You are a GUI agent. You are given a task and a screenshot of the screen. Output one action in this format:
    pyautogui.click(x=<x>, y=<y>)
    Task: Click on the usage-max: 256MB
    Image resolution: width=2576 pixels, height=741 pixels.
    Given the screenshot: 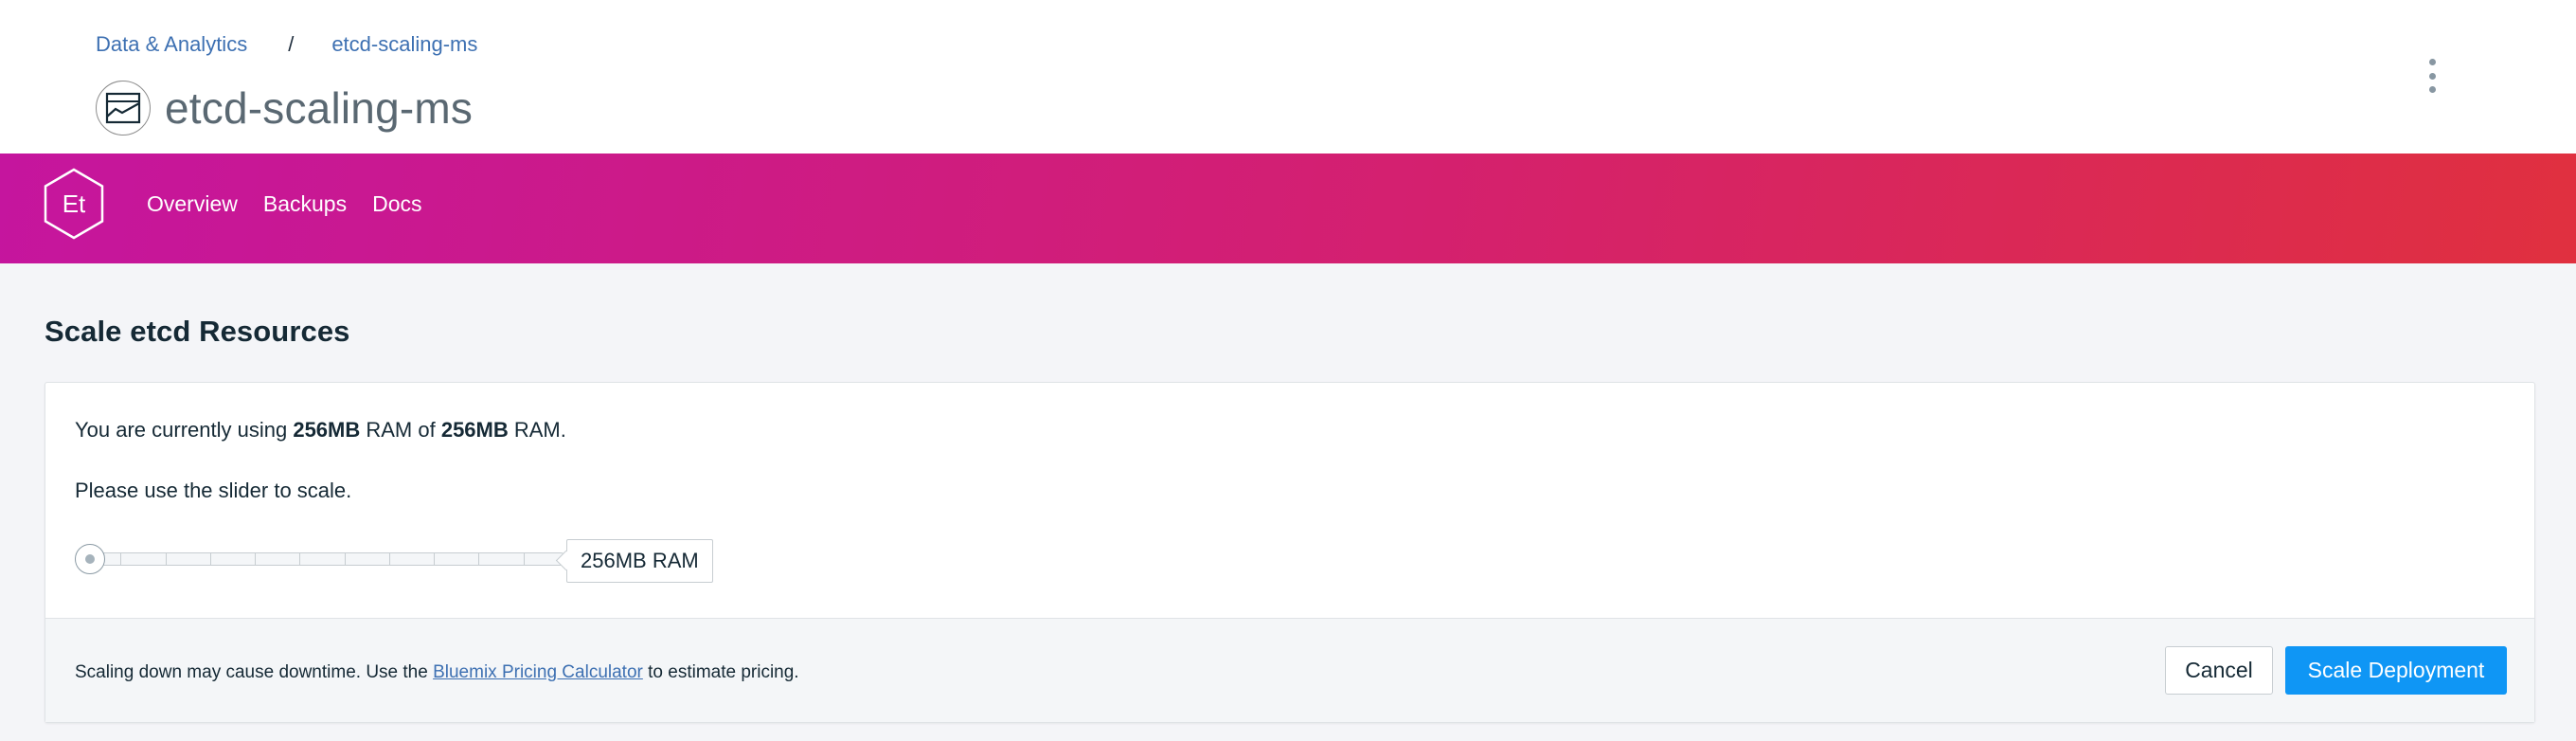 What is the action you would take?
    pyautogui.click(x=474, y=430)
    